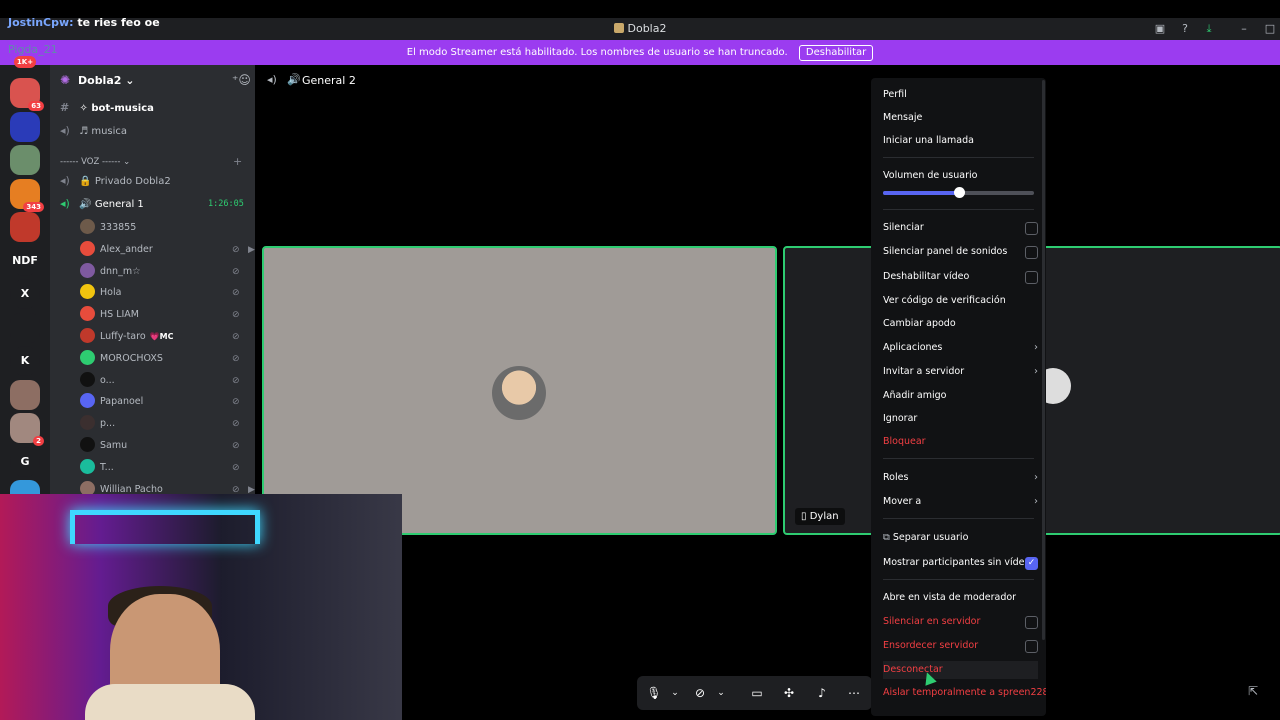  Describe the element at coordinates (960, 324) in the screenshot. I see `menu-item-change-nickname: Cambiar apodo` at that location.